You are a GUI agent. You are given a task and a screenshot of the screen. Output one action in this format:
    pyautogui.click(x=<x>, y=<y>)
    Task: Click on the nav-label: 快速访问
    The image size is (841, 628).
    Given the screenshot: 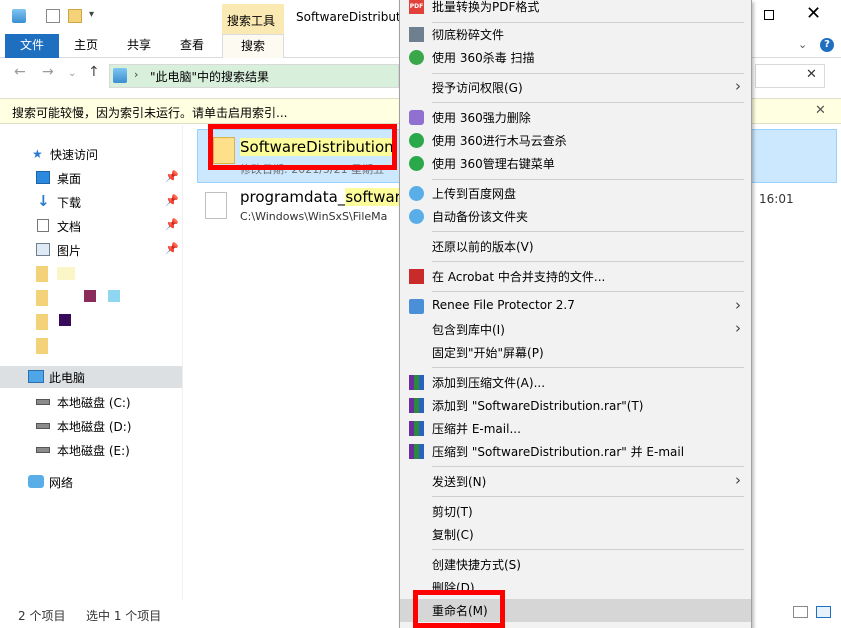 What is the action you would take?
    pyautogui.click(x=74, y=155)
    